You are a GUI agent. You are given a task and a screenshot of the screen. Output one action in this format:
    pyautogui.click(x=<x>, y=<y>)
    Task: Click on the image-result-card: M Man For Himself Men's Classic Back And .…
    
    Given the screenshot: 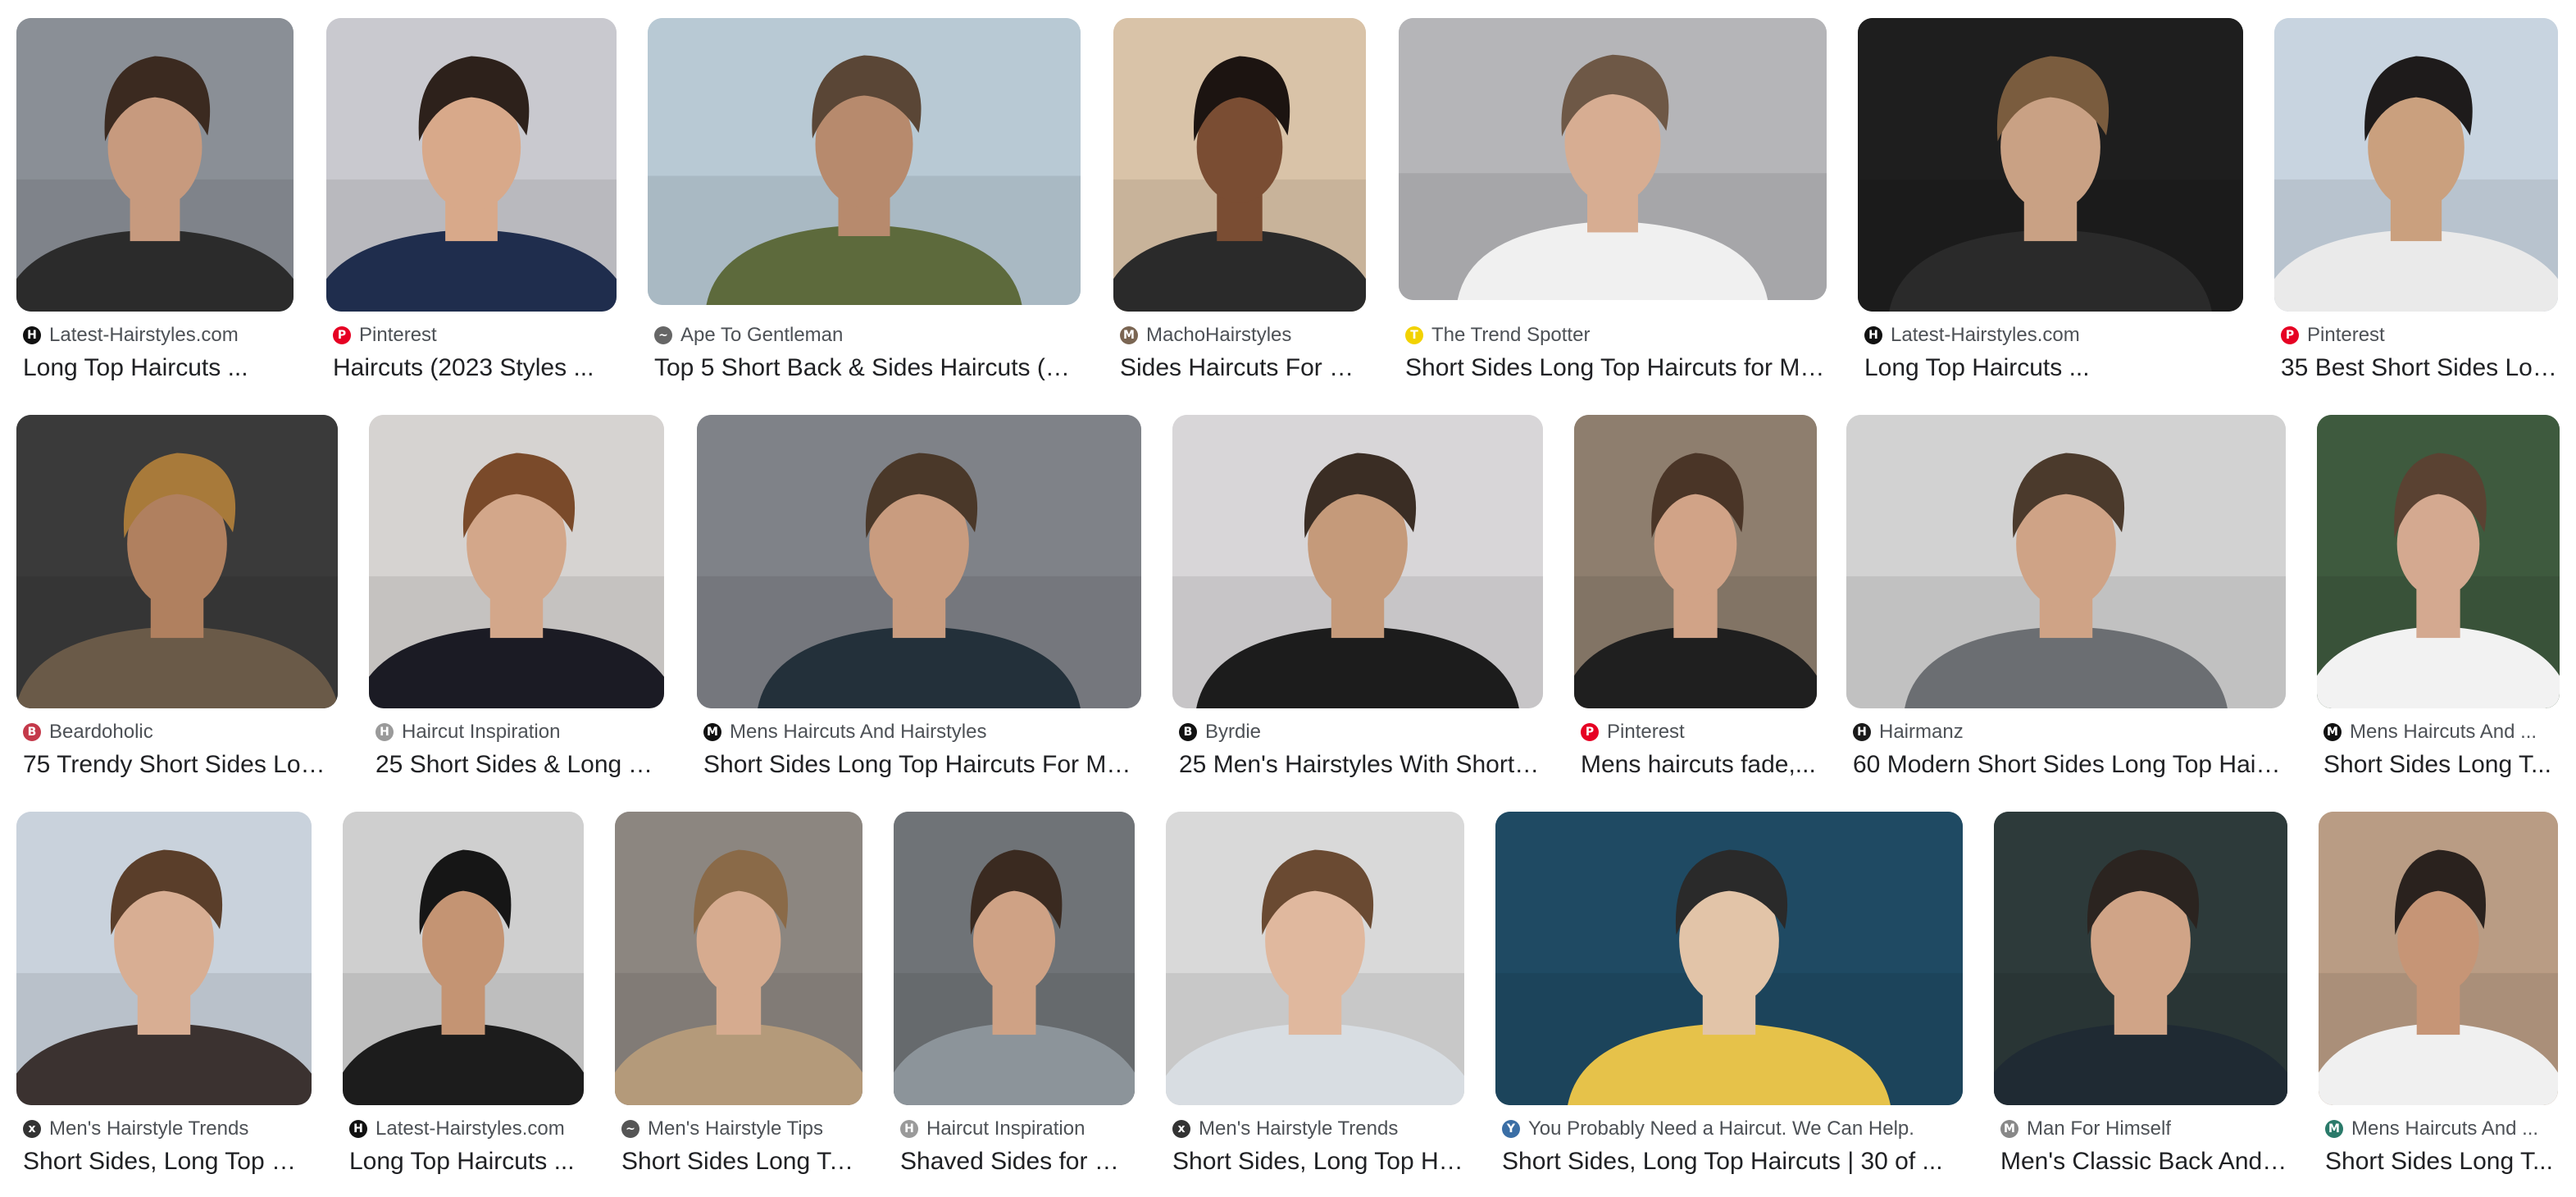 What is the action you would take?
    pyautogui.click(x=2140, y=994)
    